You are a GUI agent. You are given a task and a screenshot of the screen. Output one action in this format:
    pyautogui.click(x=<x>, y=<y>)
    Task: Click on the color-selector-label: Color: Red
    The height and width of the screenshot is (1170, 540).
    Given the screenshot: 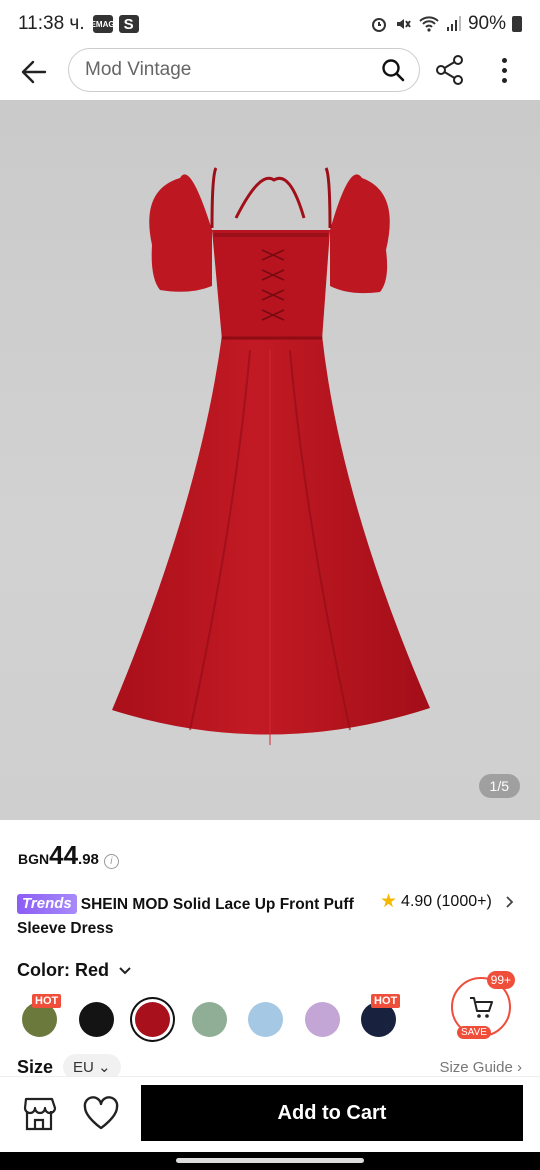 What is the action you would take?
    pyautogui.click(x=75, y=970)
    